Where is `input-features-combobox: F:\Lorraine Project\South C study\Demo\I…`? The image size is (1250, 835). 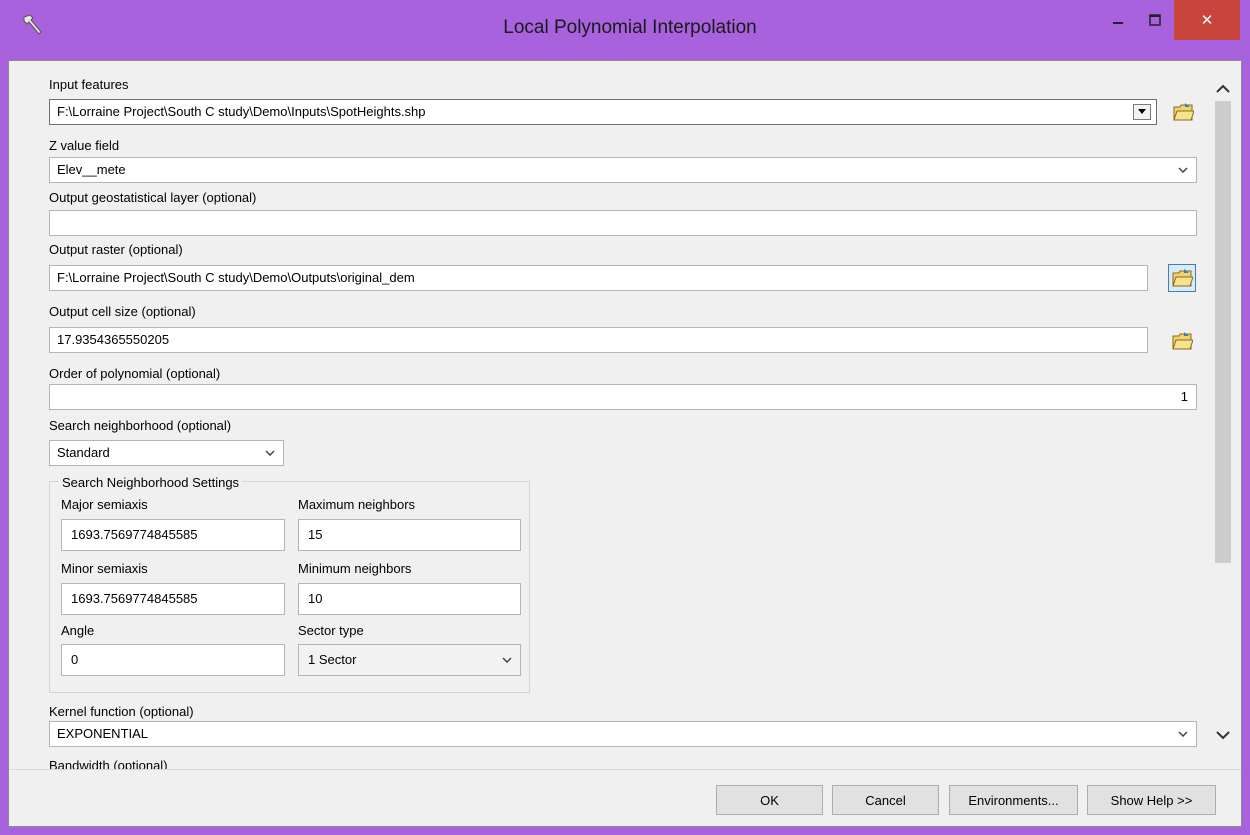 input-features-combobox: F:\Lorraine Project\South C study\Demo\I… is located at coordinates (603, 112).